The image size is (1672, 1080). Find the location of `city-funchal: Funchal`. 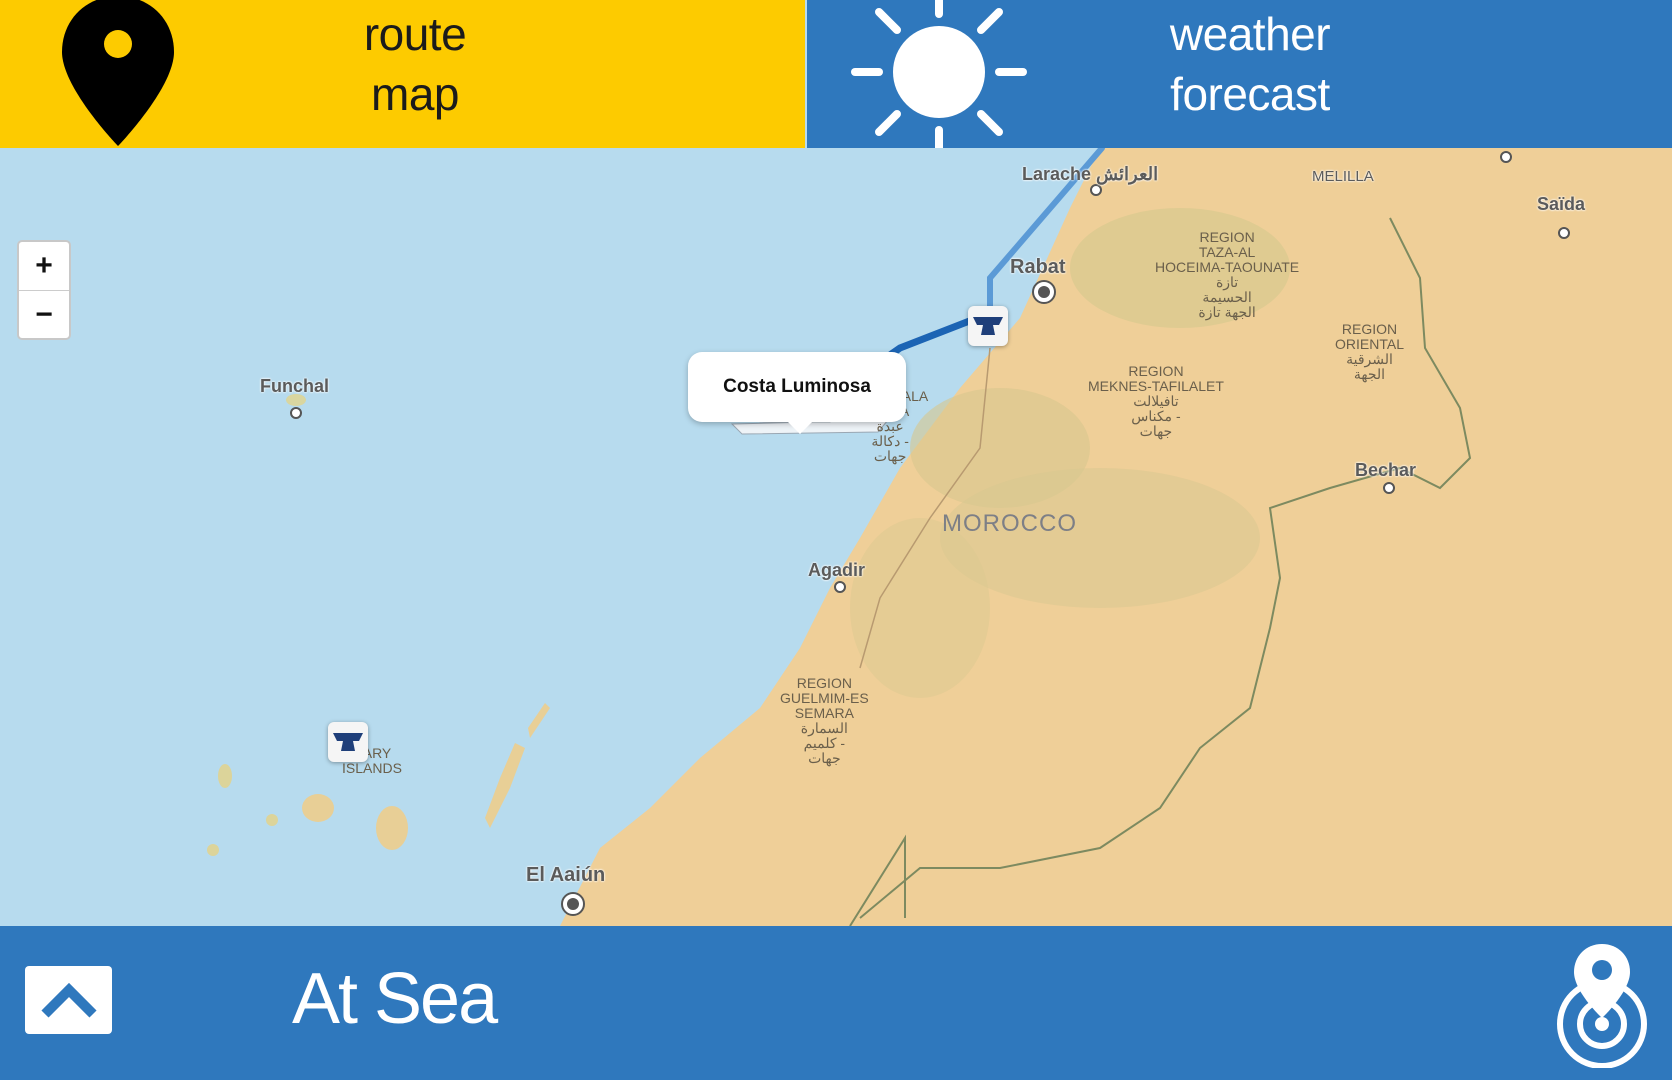

city-funchal: Funchal is located at coordinates (295, 386).